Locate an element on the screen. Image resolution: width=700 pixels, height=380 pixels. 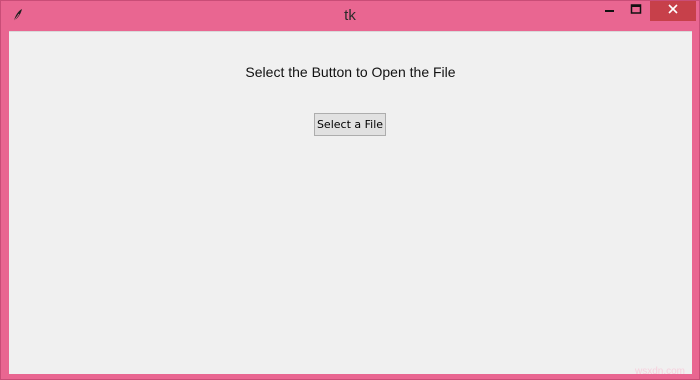
maximize-button is located at coordinates (636, 11).